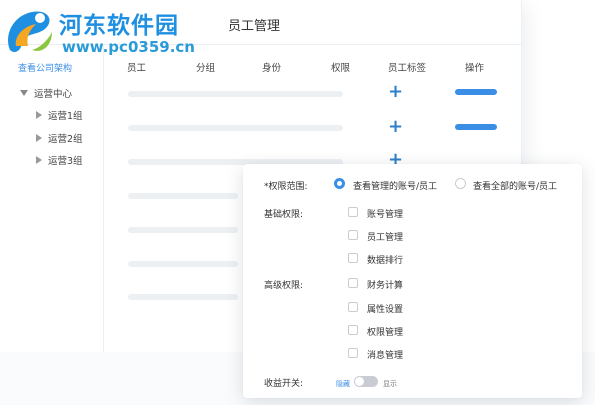 The image size is (595, 405). Describe the element at coordinates (366, 381) in the screenshot. I see `income-toggle-switch` at that location.